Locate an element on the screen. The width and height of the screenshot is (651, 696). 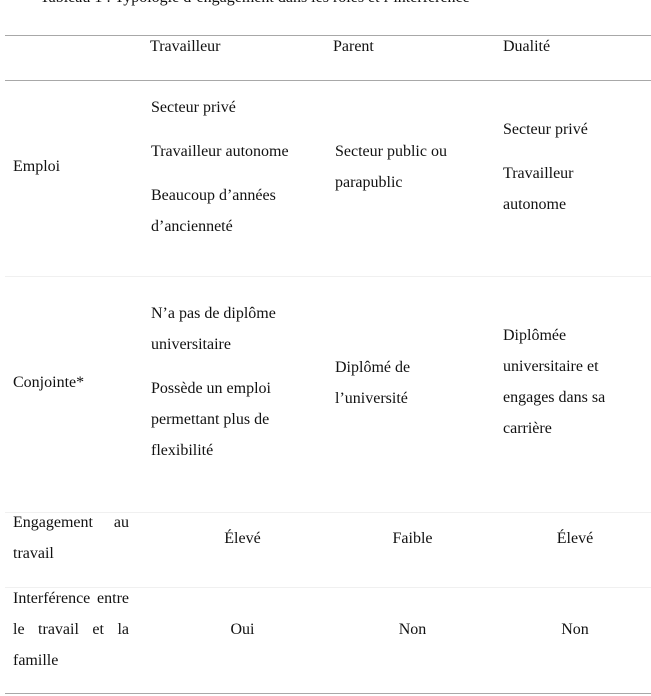
cell-travailleur: Élevé is located at coordinates (242, 538).